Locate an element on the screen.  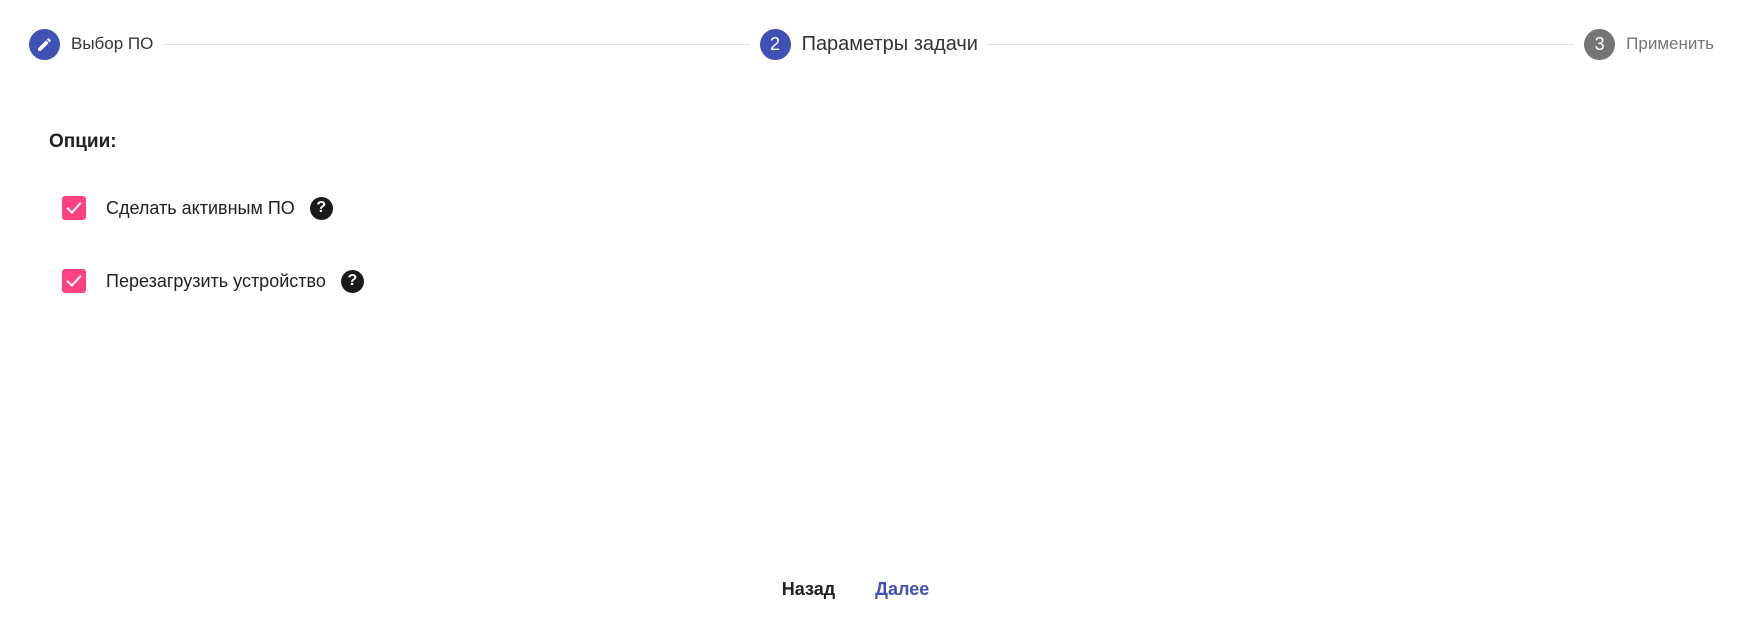
step-3-indicator: 3 is located at coordinates (1600, 44).